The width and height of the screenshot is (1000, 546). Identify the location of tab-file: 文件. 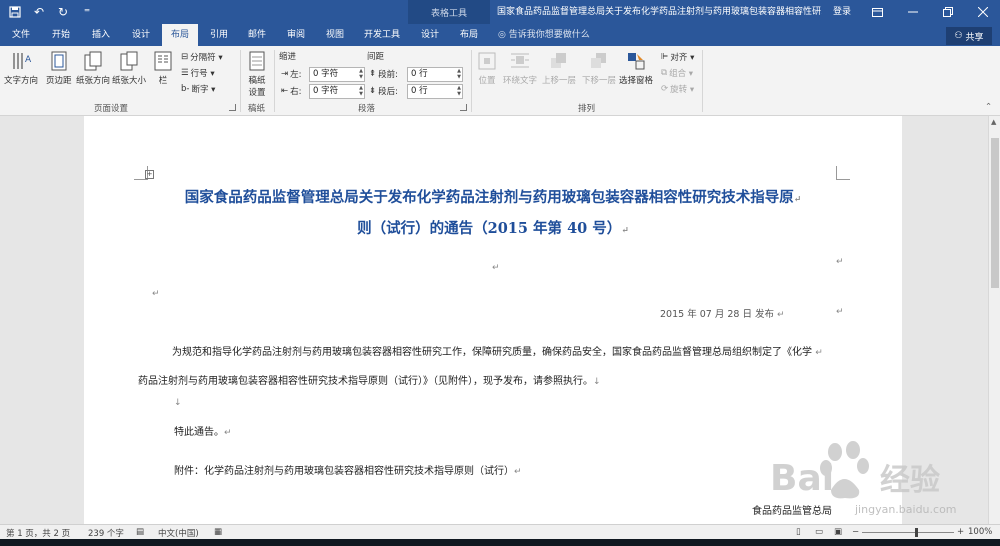
(21, 35).